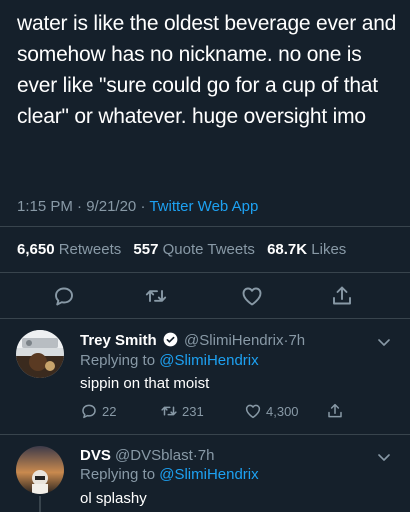 The height and width of the screenshot is (512, 410). I want to click on reply-like-button: 4,300, so click(271, 411).